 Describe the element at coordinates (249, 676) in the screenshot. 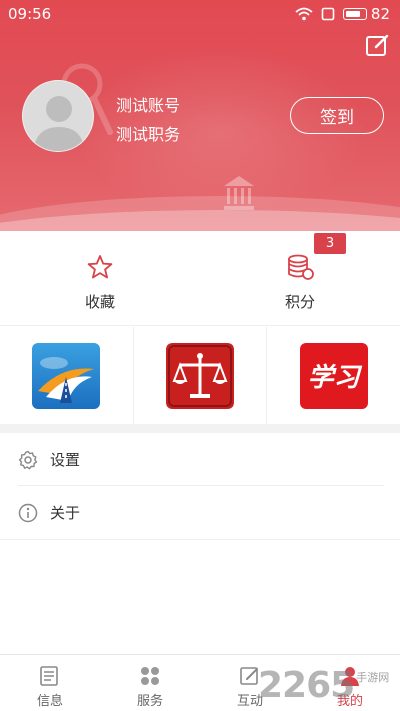

I see `interact-icon` at that location.